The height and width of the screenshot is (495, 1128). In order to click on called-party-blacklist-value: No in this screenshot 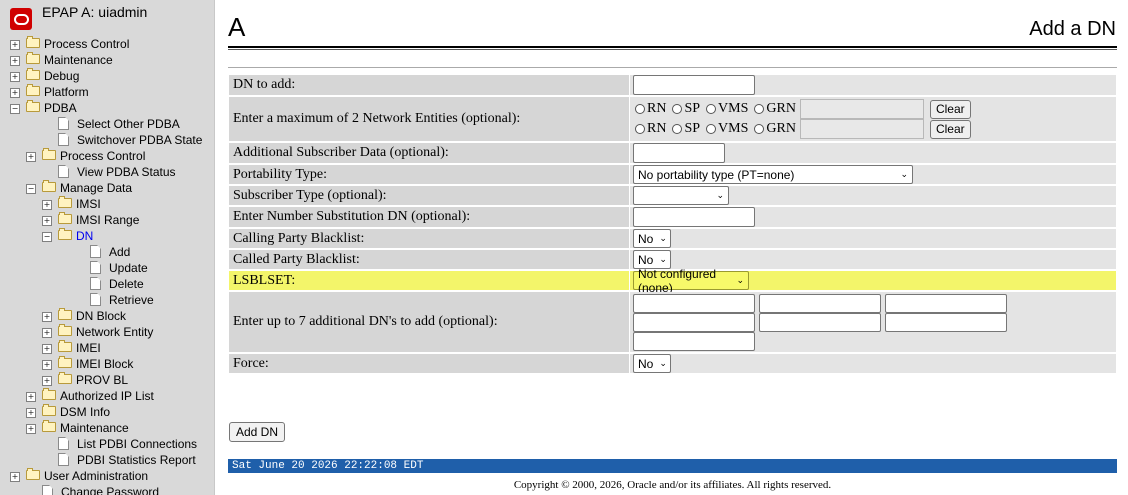, I will do `click(646, 259)`.